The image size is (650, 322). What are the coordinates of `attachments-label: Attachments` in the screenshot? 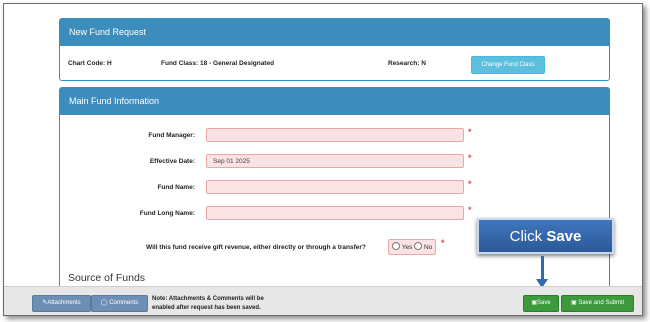 It's located at (64, 303).